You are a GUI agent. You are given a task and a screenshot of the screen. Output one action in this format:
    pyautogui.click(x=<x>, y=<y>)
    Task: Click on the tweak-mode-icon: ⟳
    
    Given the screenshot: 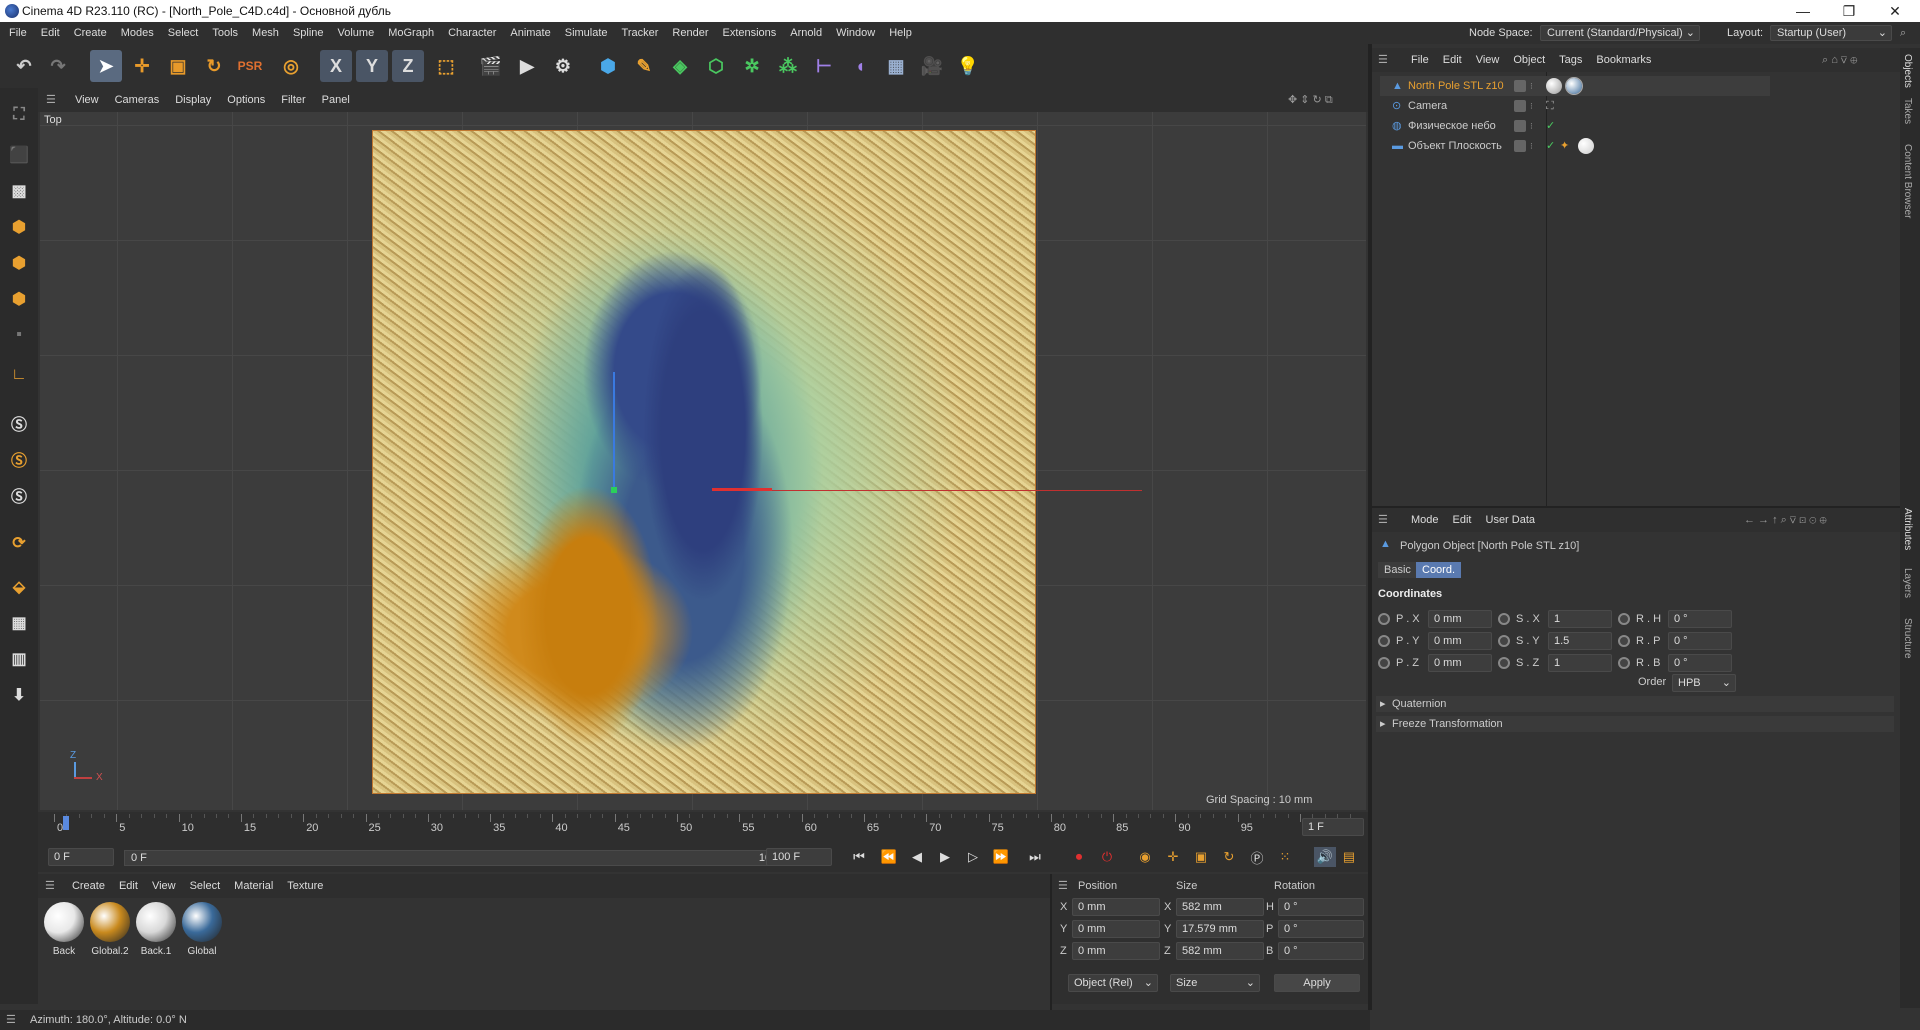 What is the action you would take?
    pyautogui.click(x=19, y=543)
    